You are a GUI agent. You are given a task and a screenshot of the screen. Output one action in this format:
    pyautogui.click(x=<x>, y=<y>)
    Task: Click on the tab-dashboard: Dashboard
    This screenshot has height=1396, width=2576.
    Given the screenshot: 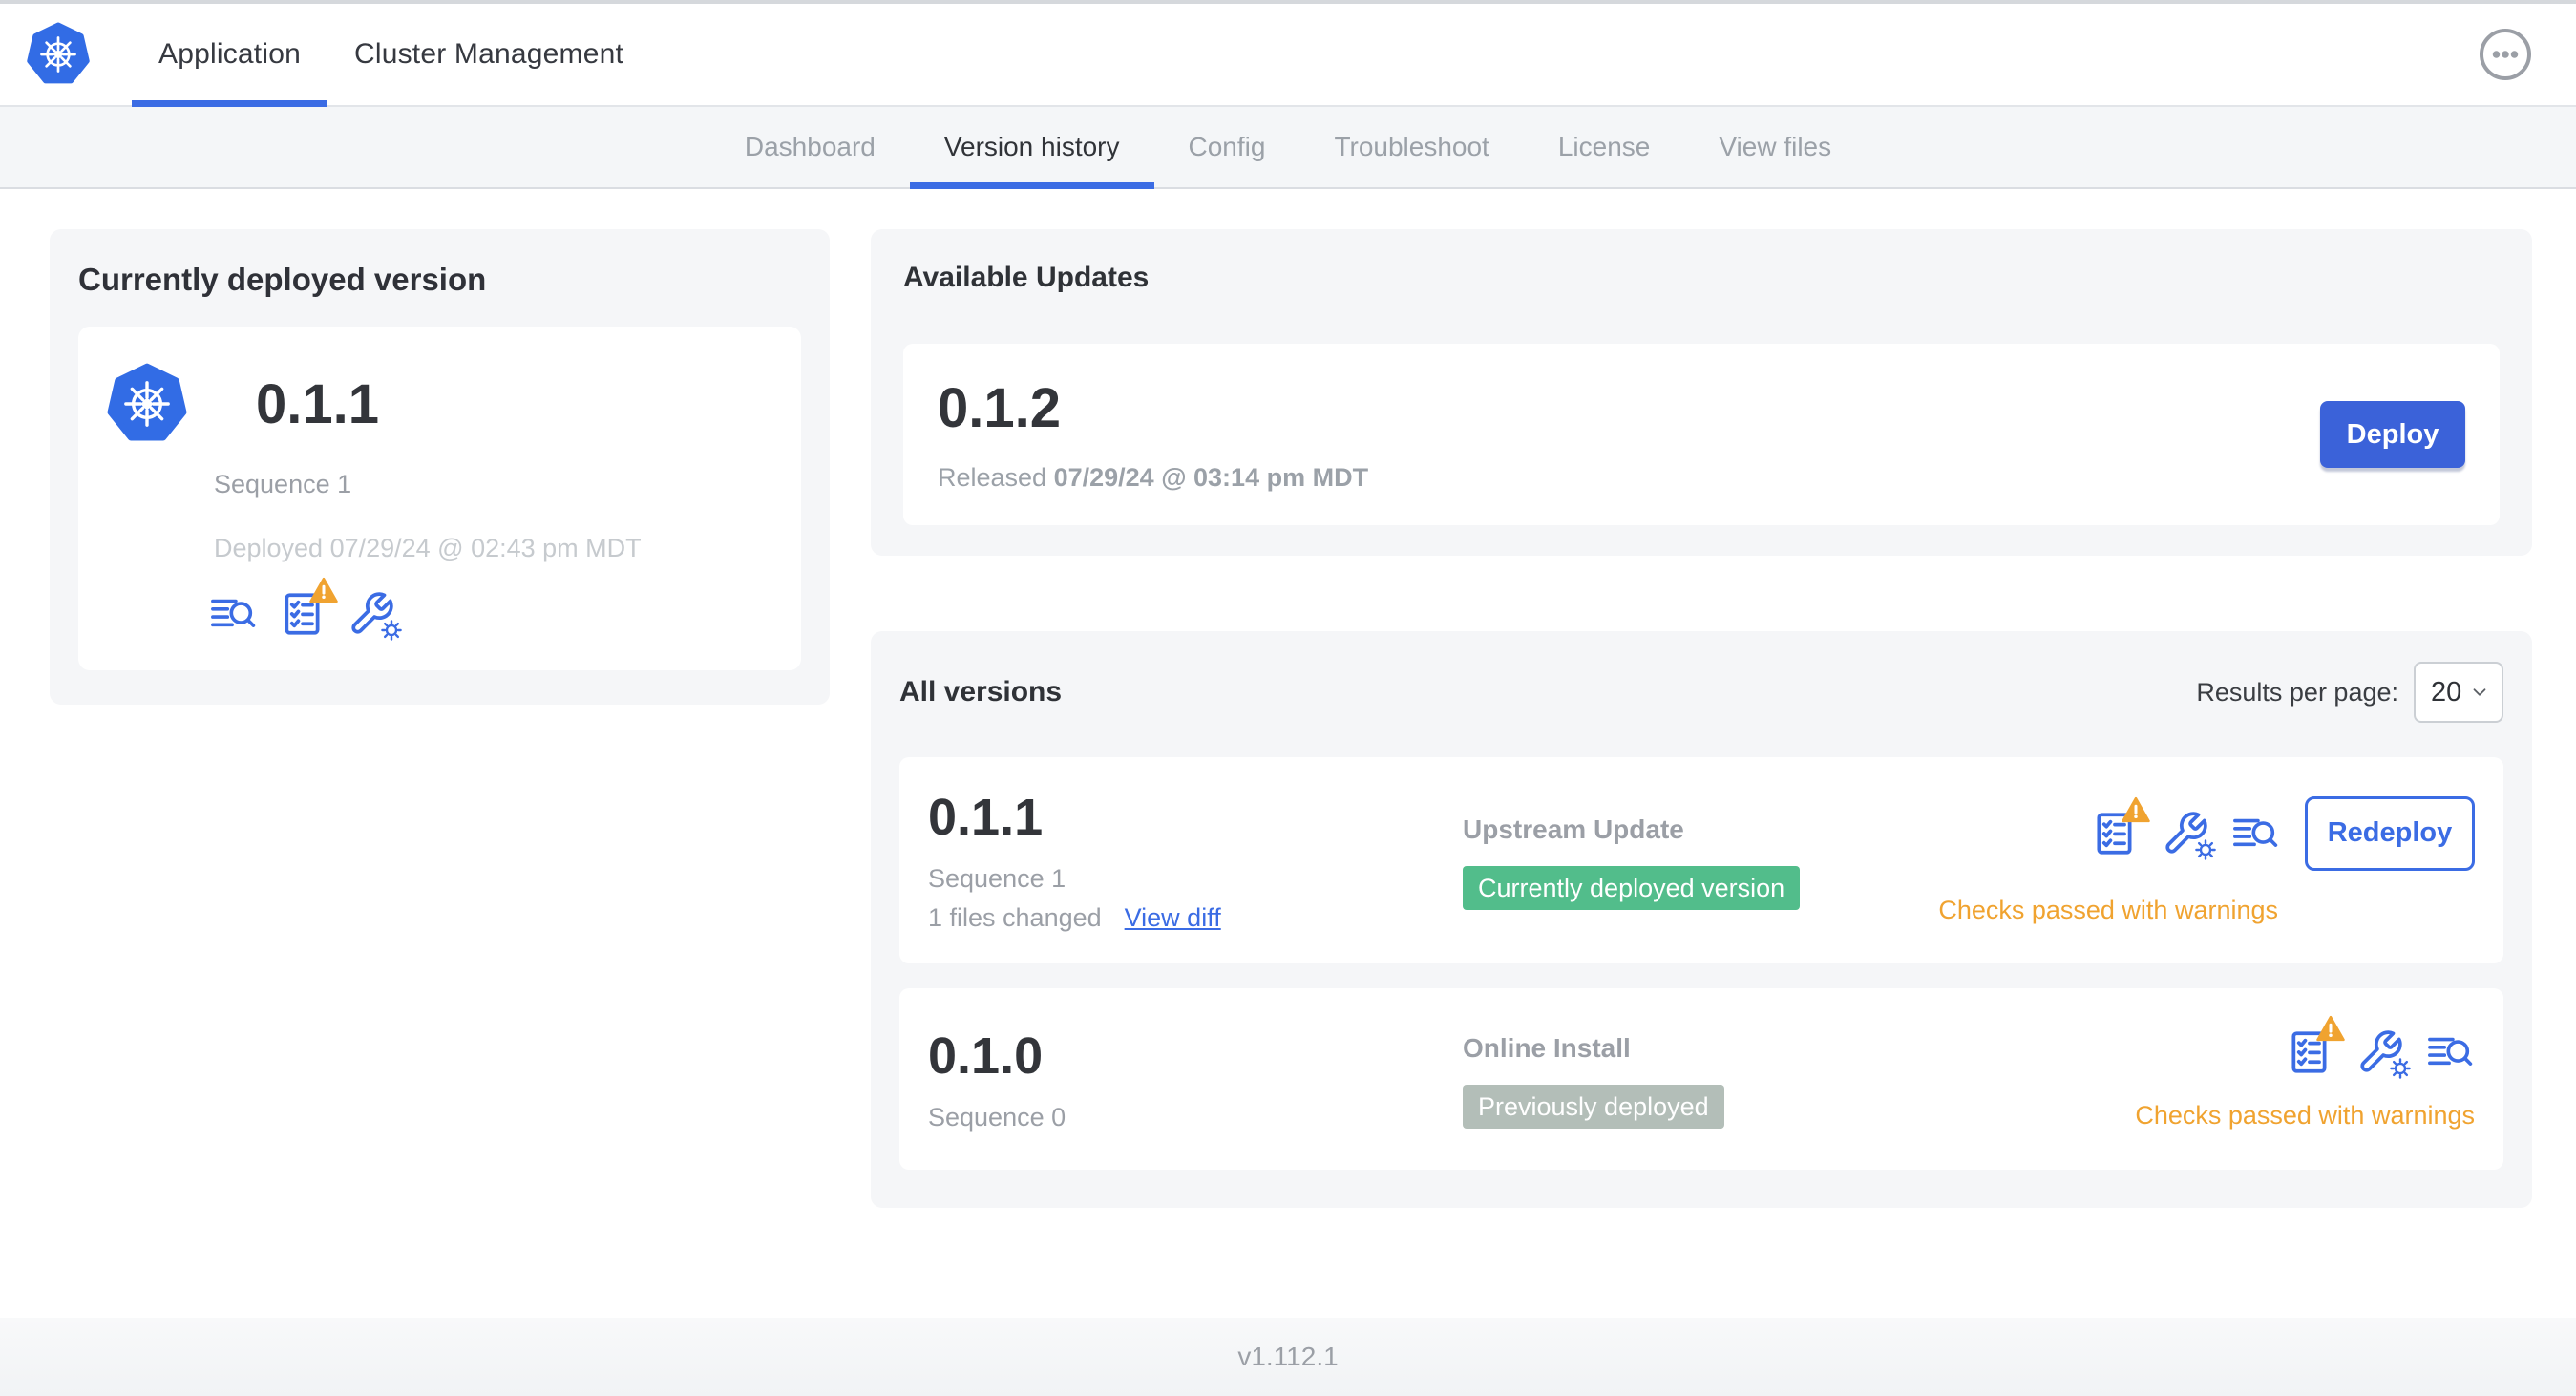 What is the action you would take?
    pyautogui.click(x=810, y=147)
    